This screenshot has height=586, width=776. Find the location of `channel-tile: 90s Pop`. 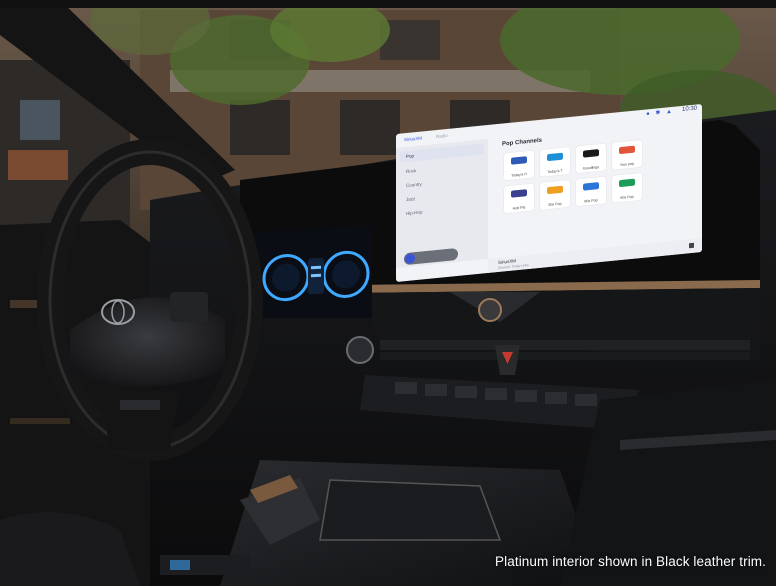

channel-tile: 90s Pop is located at coordinates (555, 194).